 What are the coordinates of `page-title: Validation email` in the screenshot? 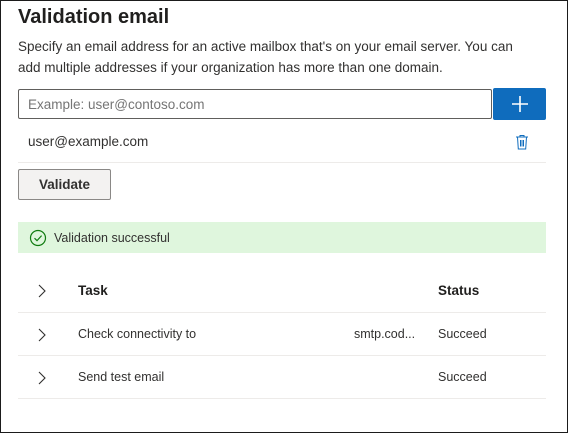 It's located at (94, 17).